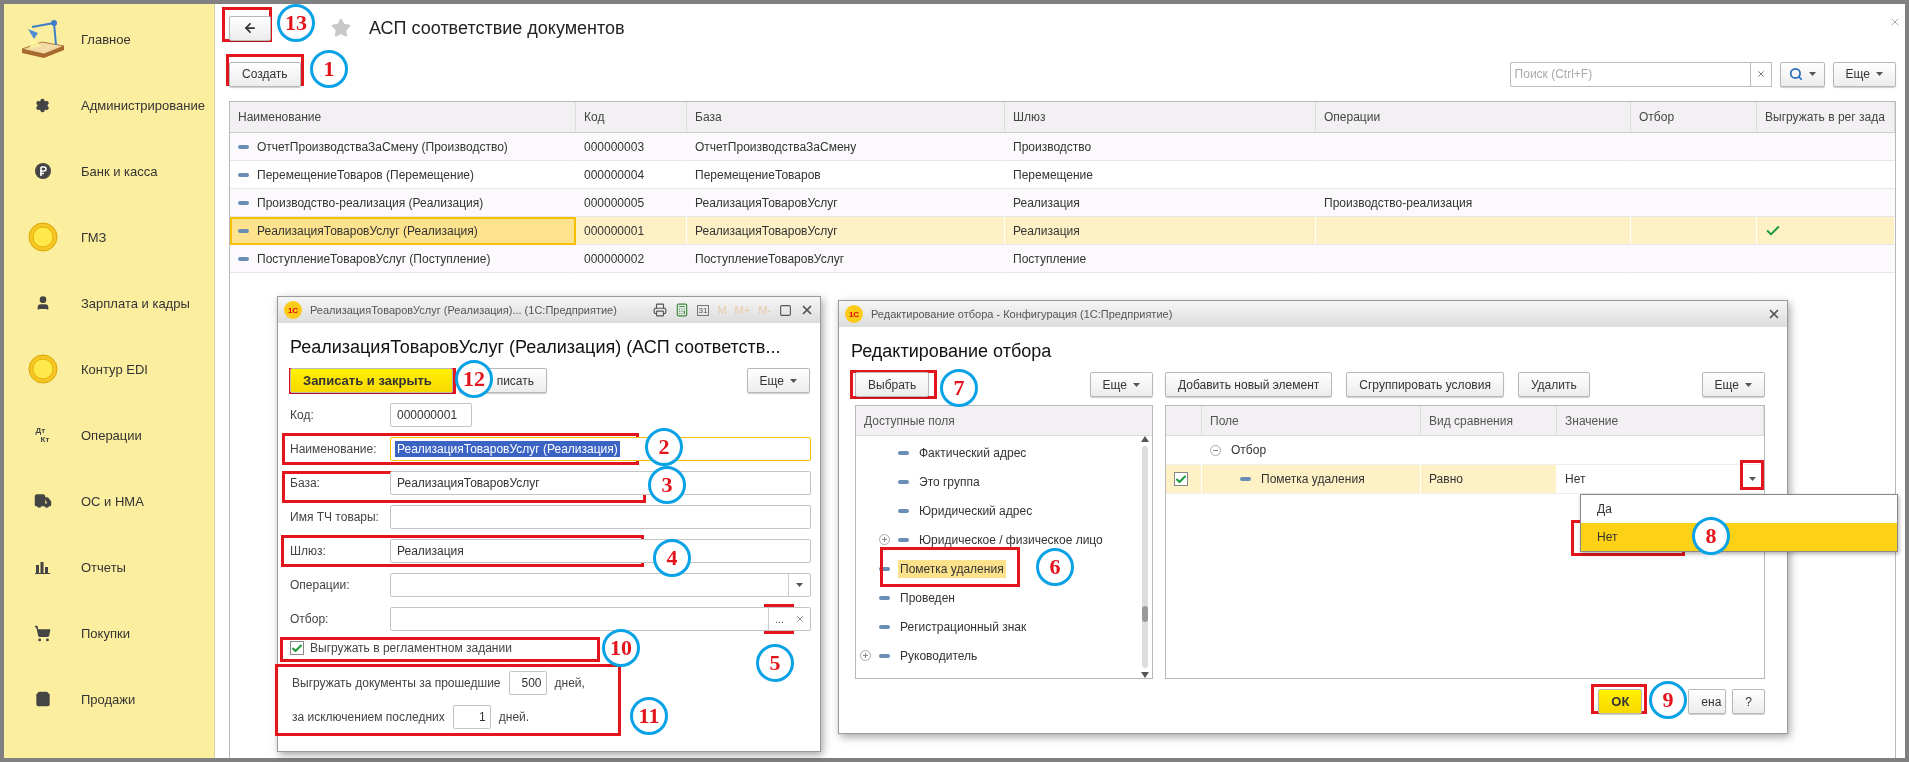 Image resolution: width=1909 pixels, height=762 pixels. Describe the element at coordinates (939, 655) in the screenshot. I see `field-item: Руководитель` at that location.